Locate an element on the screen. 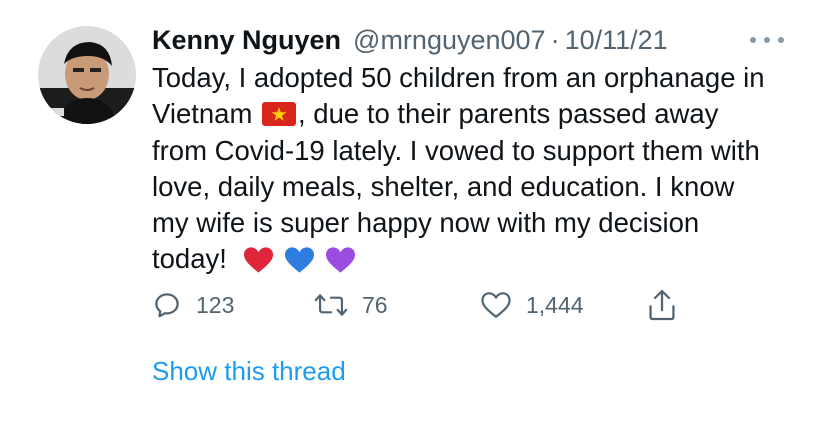 The image size is (828, 429). like-button: 1,444 is located at coordinates (532, 305).